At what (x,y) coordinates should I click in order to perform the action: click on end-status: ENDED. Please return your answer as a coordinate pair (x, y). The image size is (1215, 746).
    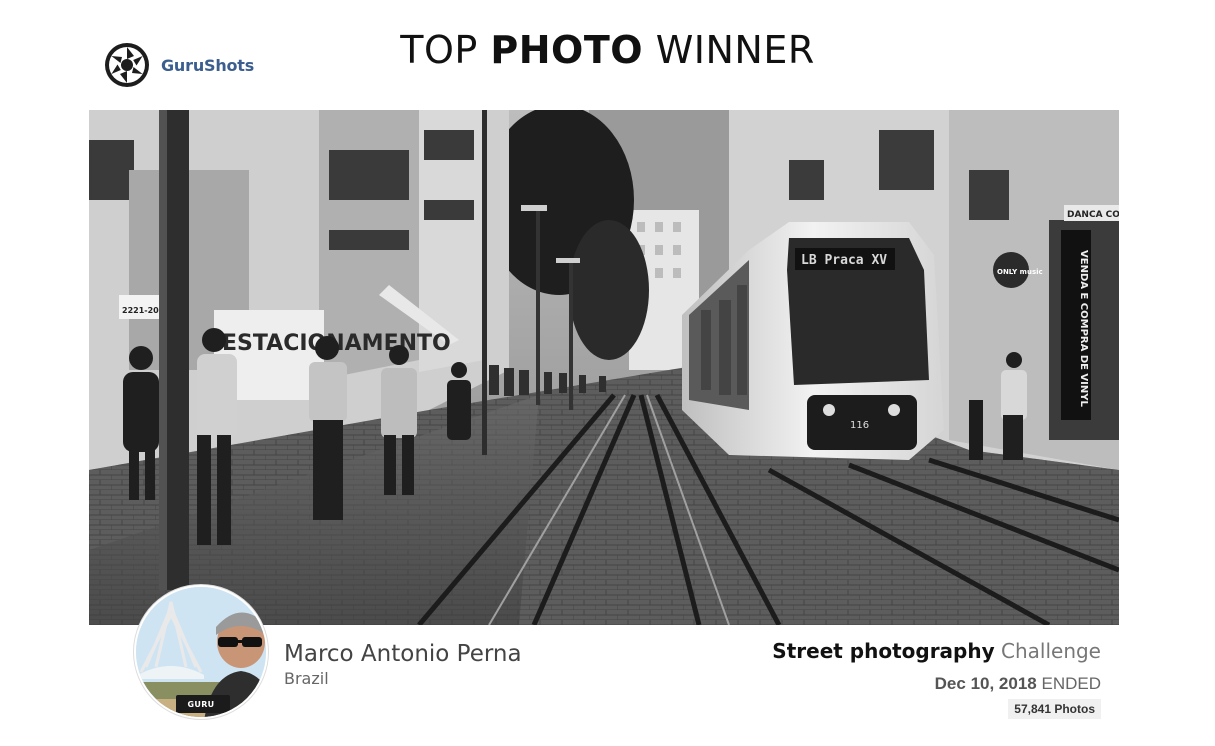
    Looking at the image, I should click on (1071, 683).